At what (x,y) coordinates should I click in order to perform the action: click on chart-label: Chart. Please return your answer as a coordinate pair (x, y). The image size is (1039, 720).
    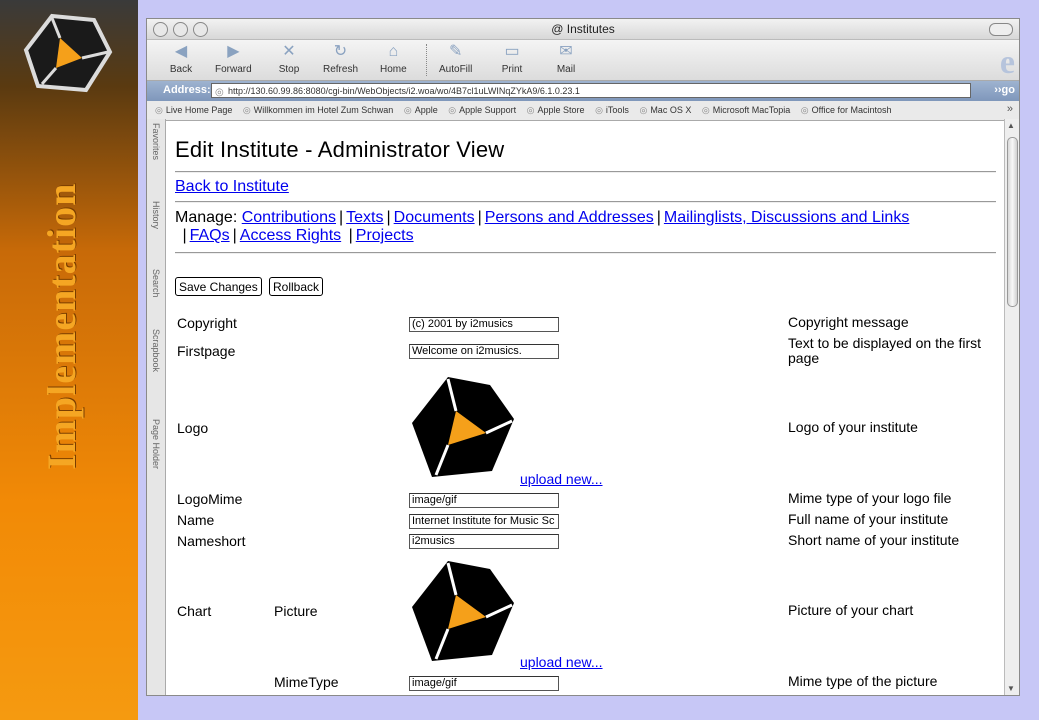
    Looking at the image, I should click on (194, 611).